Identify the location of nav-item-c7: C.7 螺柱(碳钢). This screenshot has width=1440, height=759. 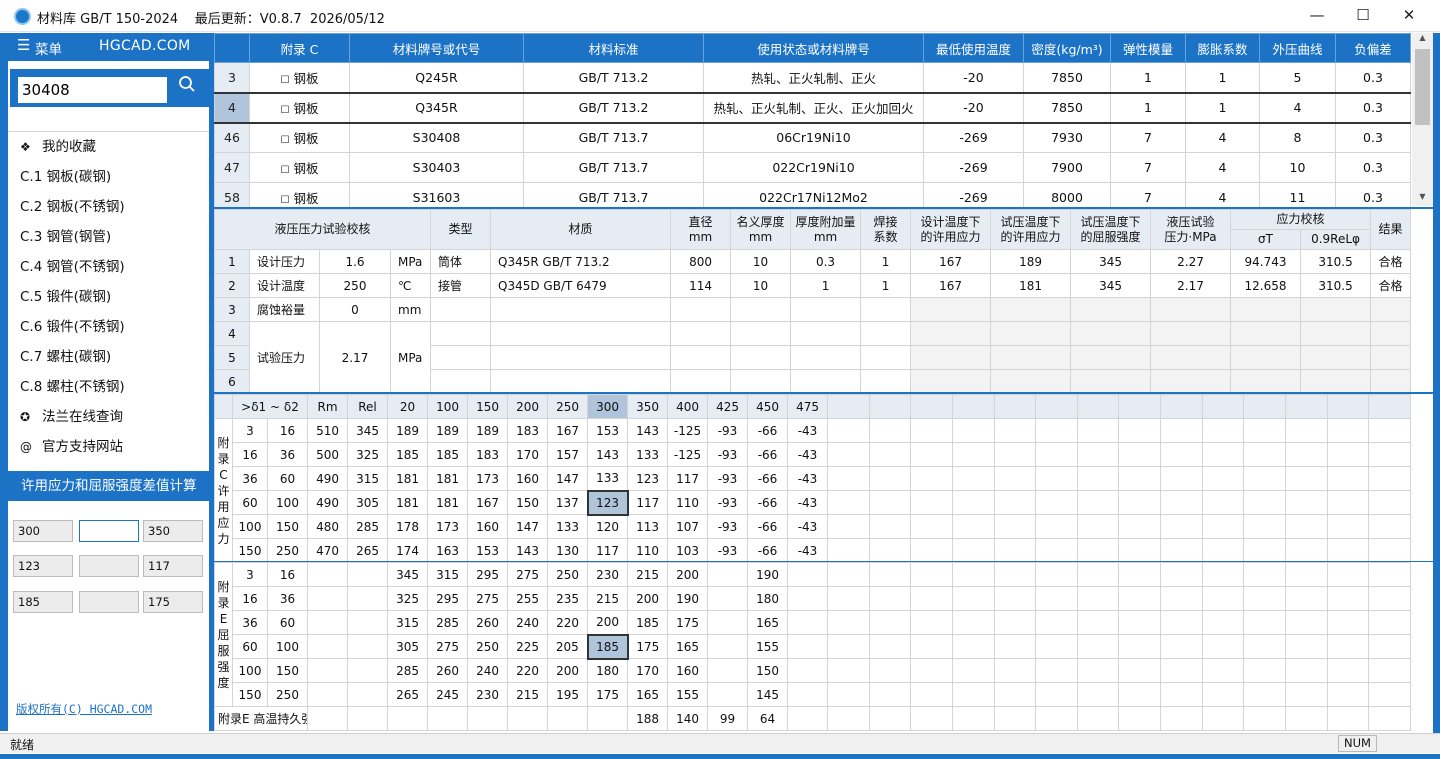
(108, 357).